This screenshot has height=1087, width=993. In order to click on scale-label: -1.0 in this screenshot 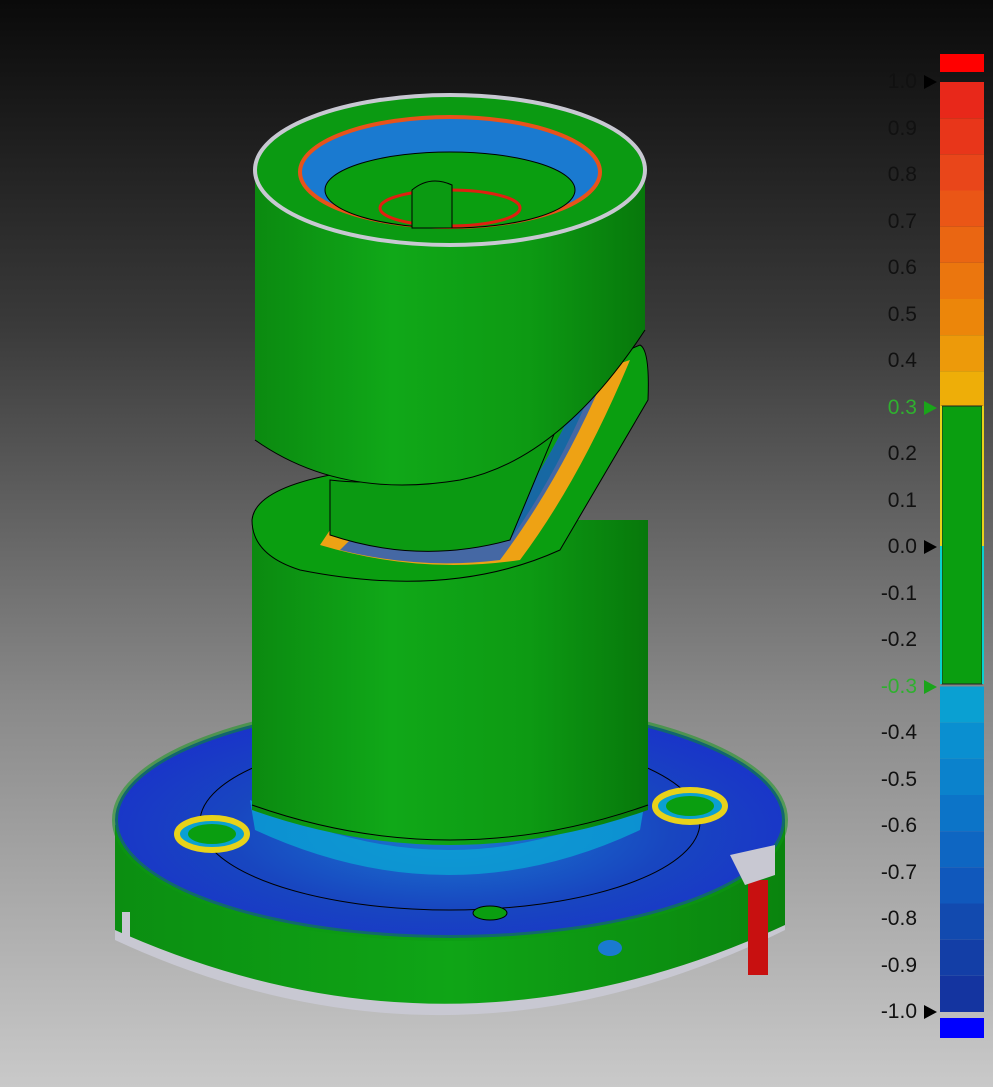, I will do `click(898, 1011)`.